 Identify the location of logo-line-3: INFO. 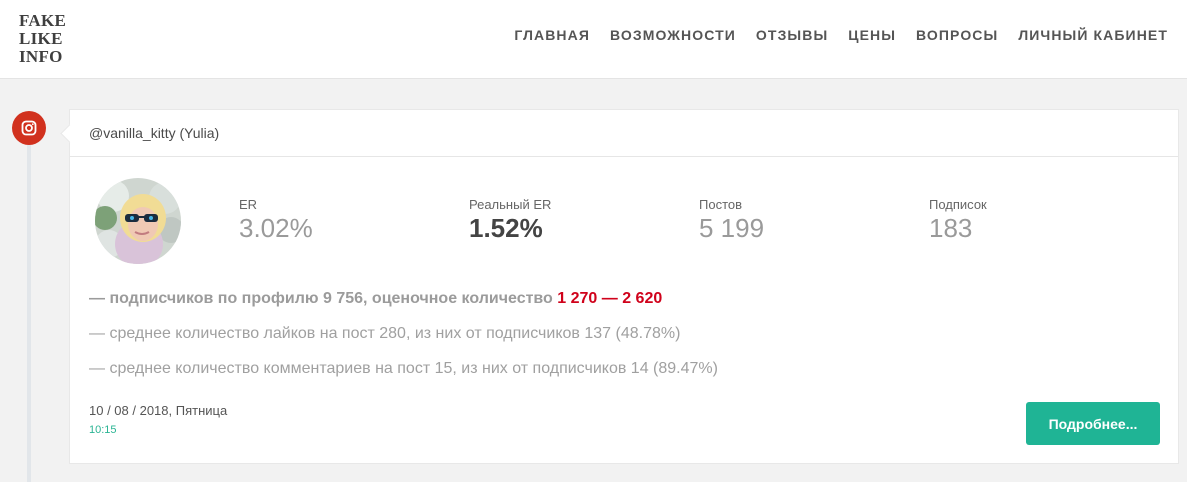
(41, 56).